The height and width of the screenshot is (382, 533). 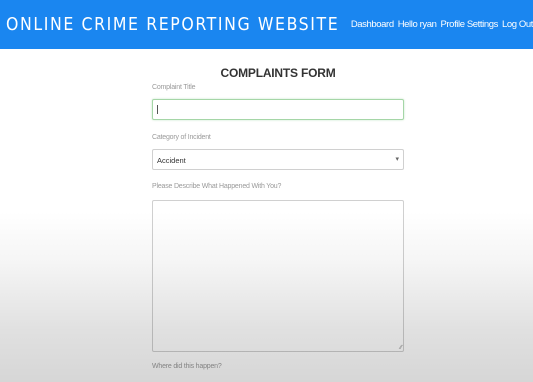 What do you see at coordinates (278, 159) in the screenshot?
I see `category-select: Accident ▾` at bounding box center [278, 159].